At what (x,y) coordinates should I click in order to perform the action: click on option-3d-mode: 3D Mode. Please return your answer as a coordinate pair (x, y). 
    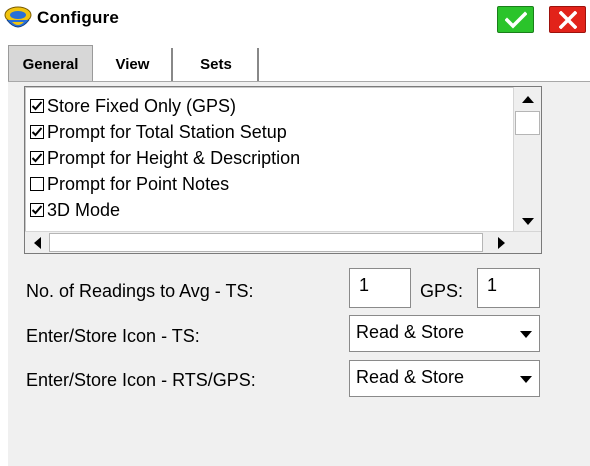
    Looking at the image, I should click on (75, 210).